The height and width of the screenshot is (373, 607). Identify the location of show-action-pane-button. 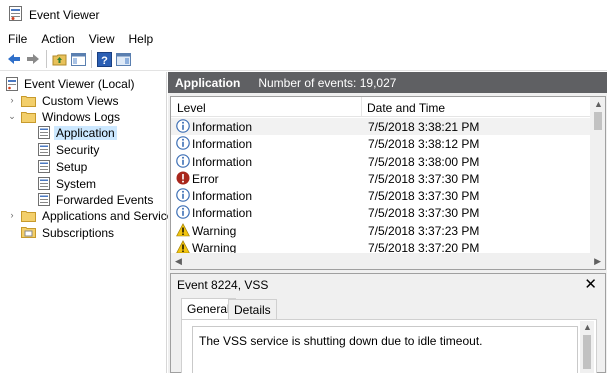
(123, 59).